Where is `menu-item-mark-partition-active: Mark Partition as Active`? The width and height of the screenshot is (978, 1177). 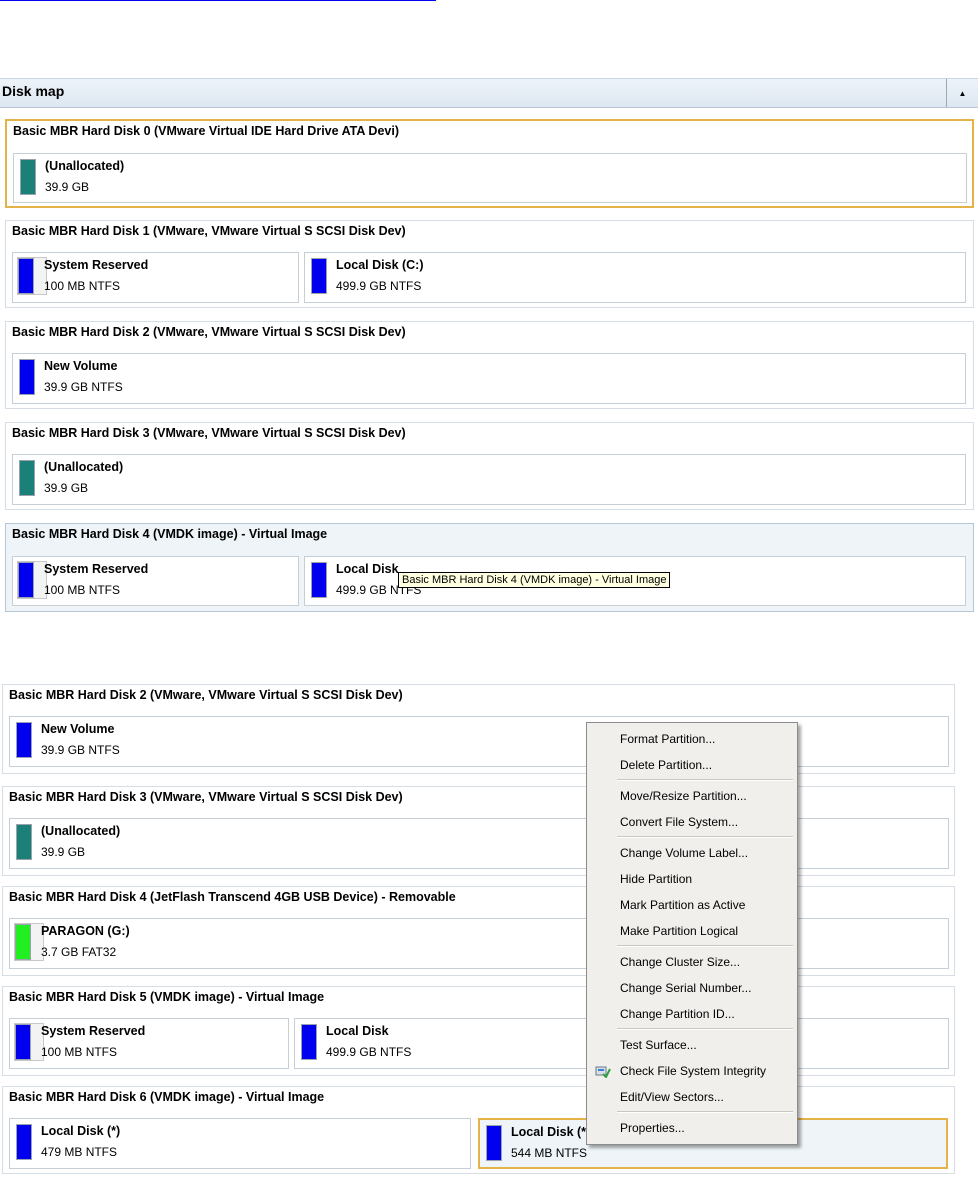 menu-item-mark-partition-active: Mark Partition as Active is located at coordinates (692, 905).